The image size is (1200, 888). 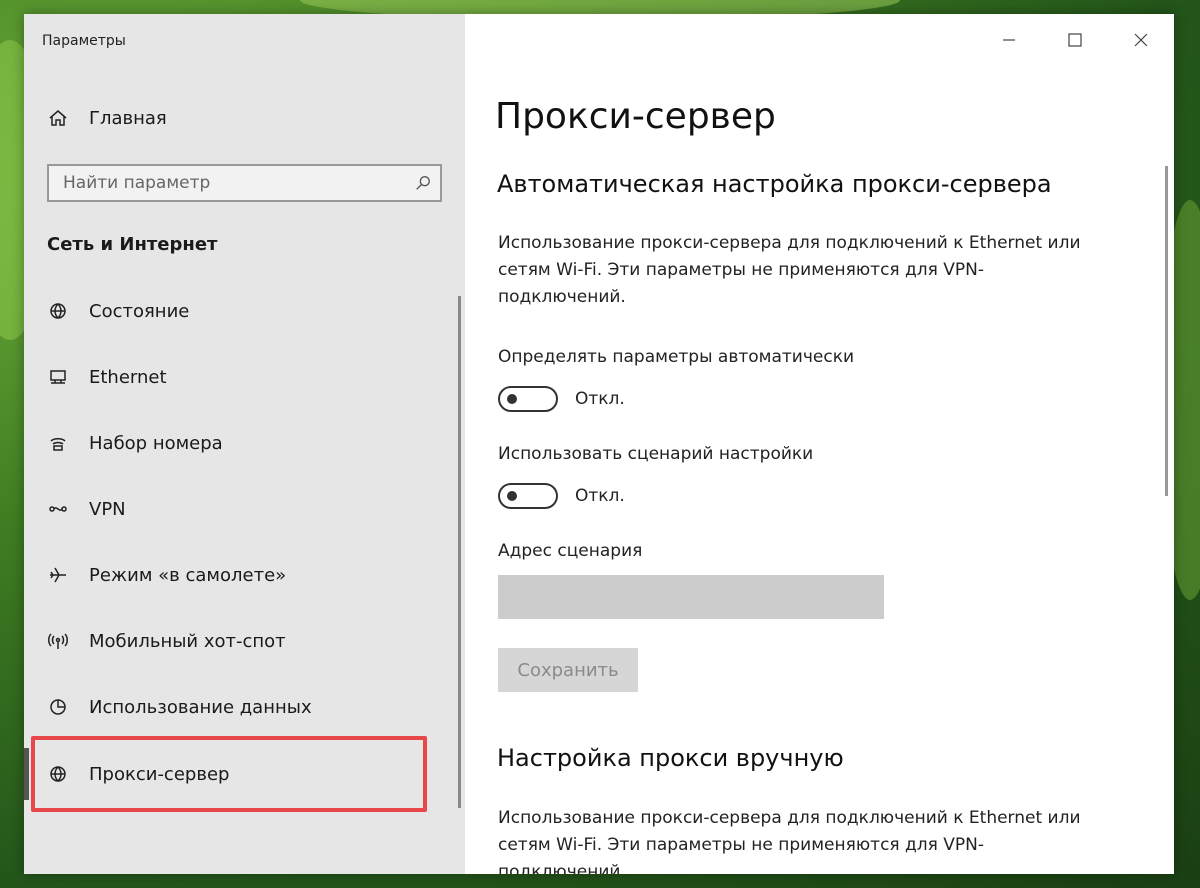 What do you see at coordinates (561, 496) in the screenshot?
I see `setup-script-row: Откл.` at bounding box center [561, 496].